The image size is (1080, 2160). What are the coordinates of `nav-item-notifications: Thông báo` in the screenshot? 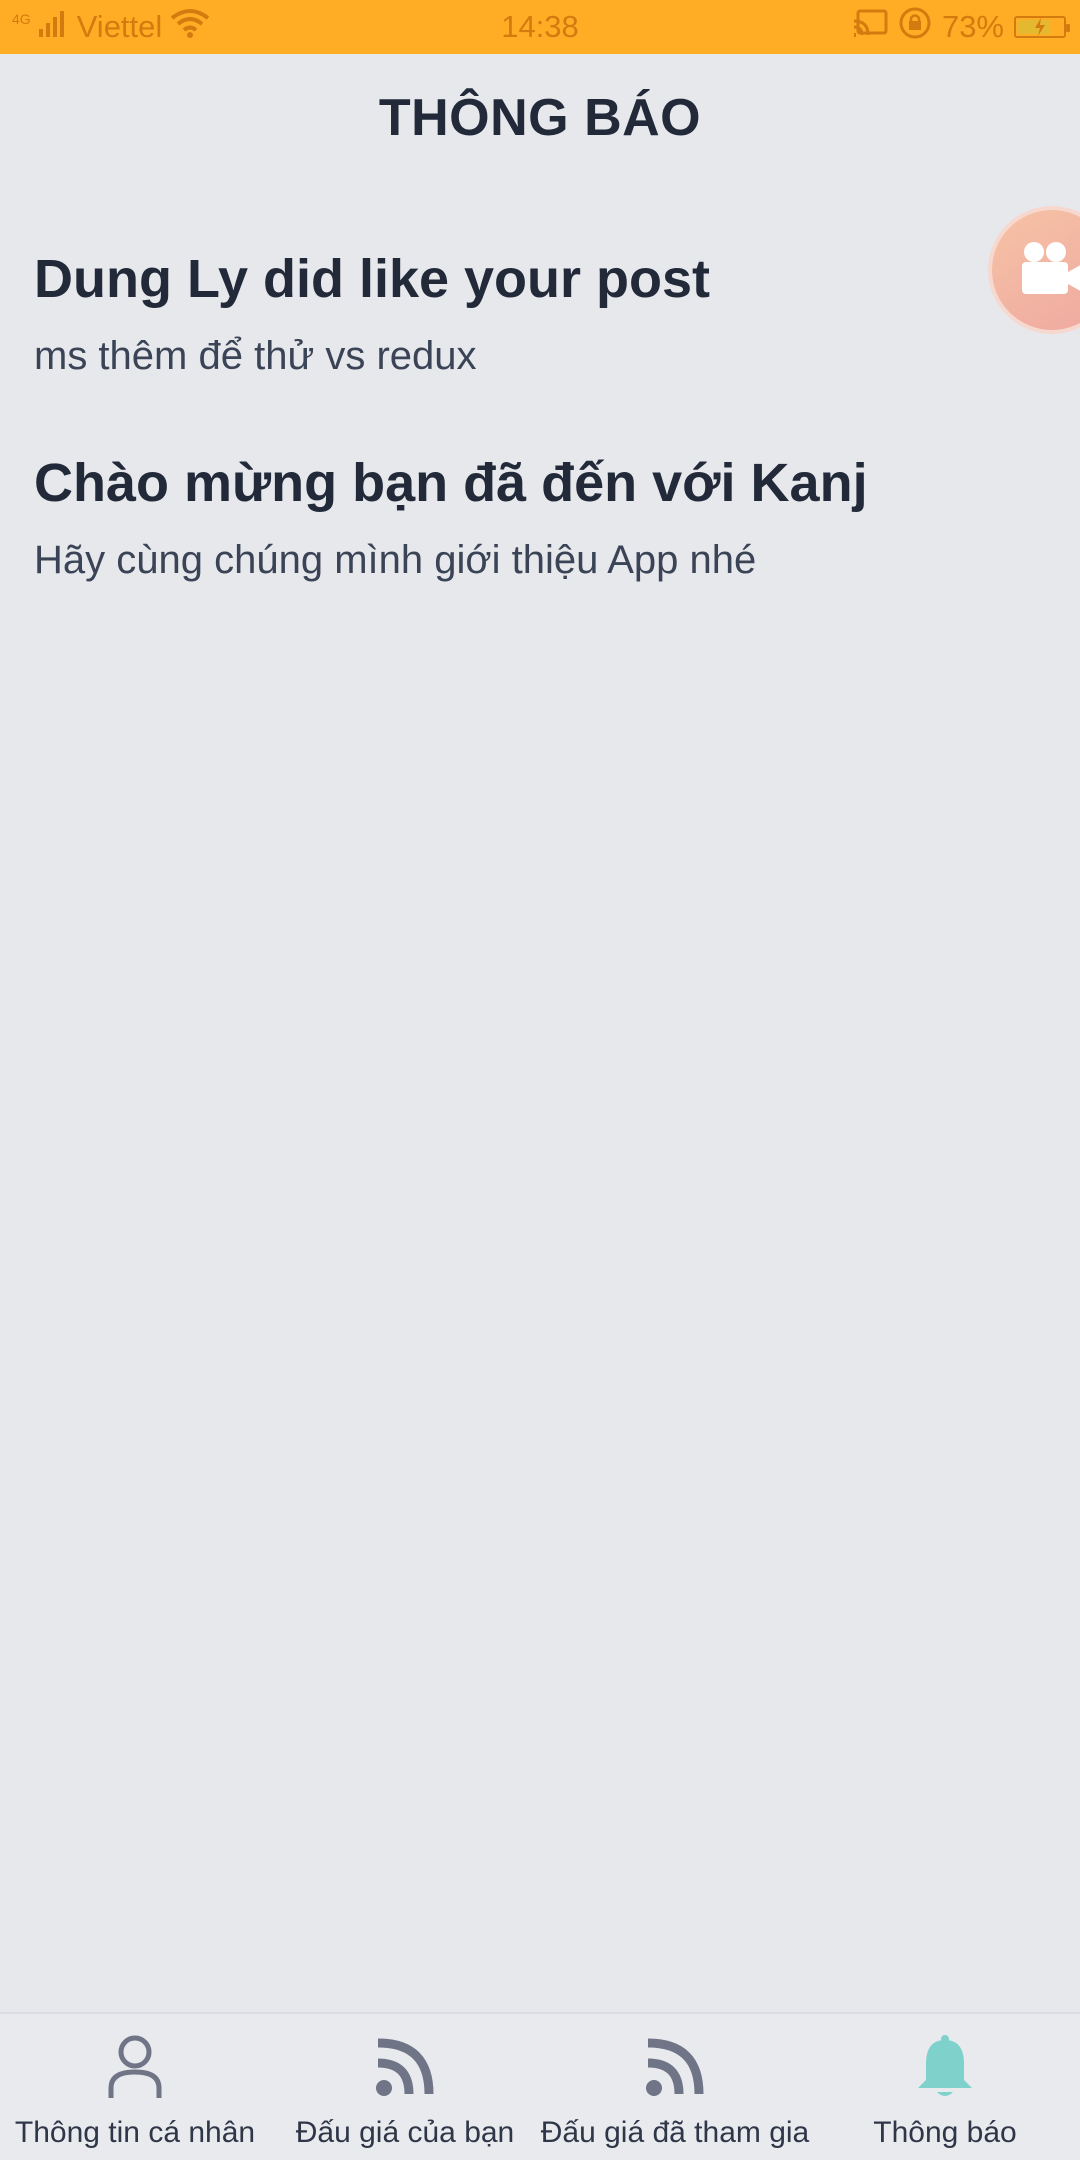 It's located at (945, 2087).